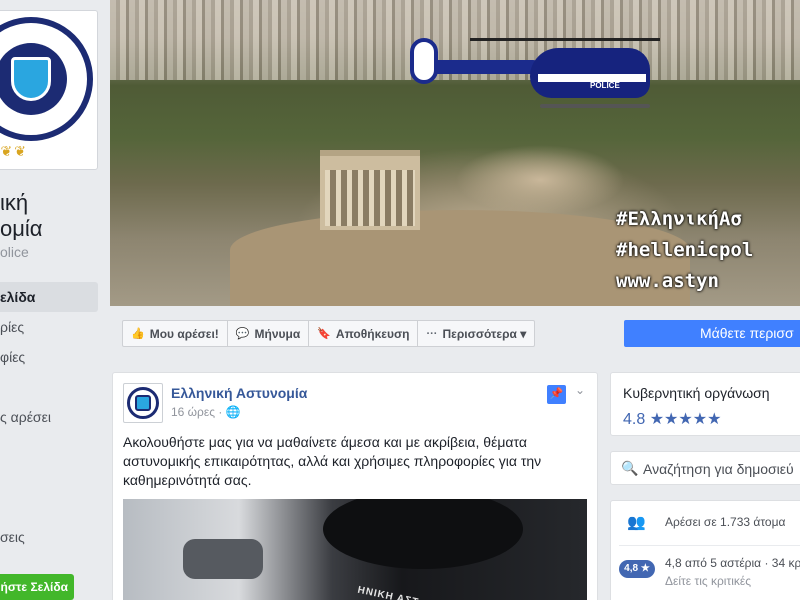  Describe the element at coordinates (49, 537) in the screenshot. I see `sidebar-item-posts: σεις` at that location.